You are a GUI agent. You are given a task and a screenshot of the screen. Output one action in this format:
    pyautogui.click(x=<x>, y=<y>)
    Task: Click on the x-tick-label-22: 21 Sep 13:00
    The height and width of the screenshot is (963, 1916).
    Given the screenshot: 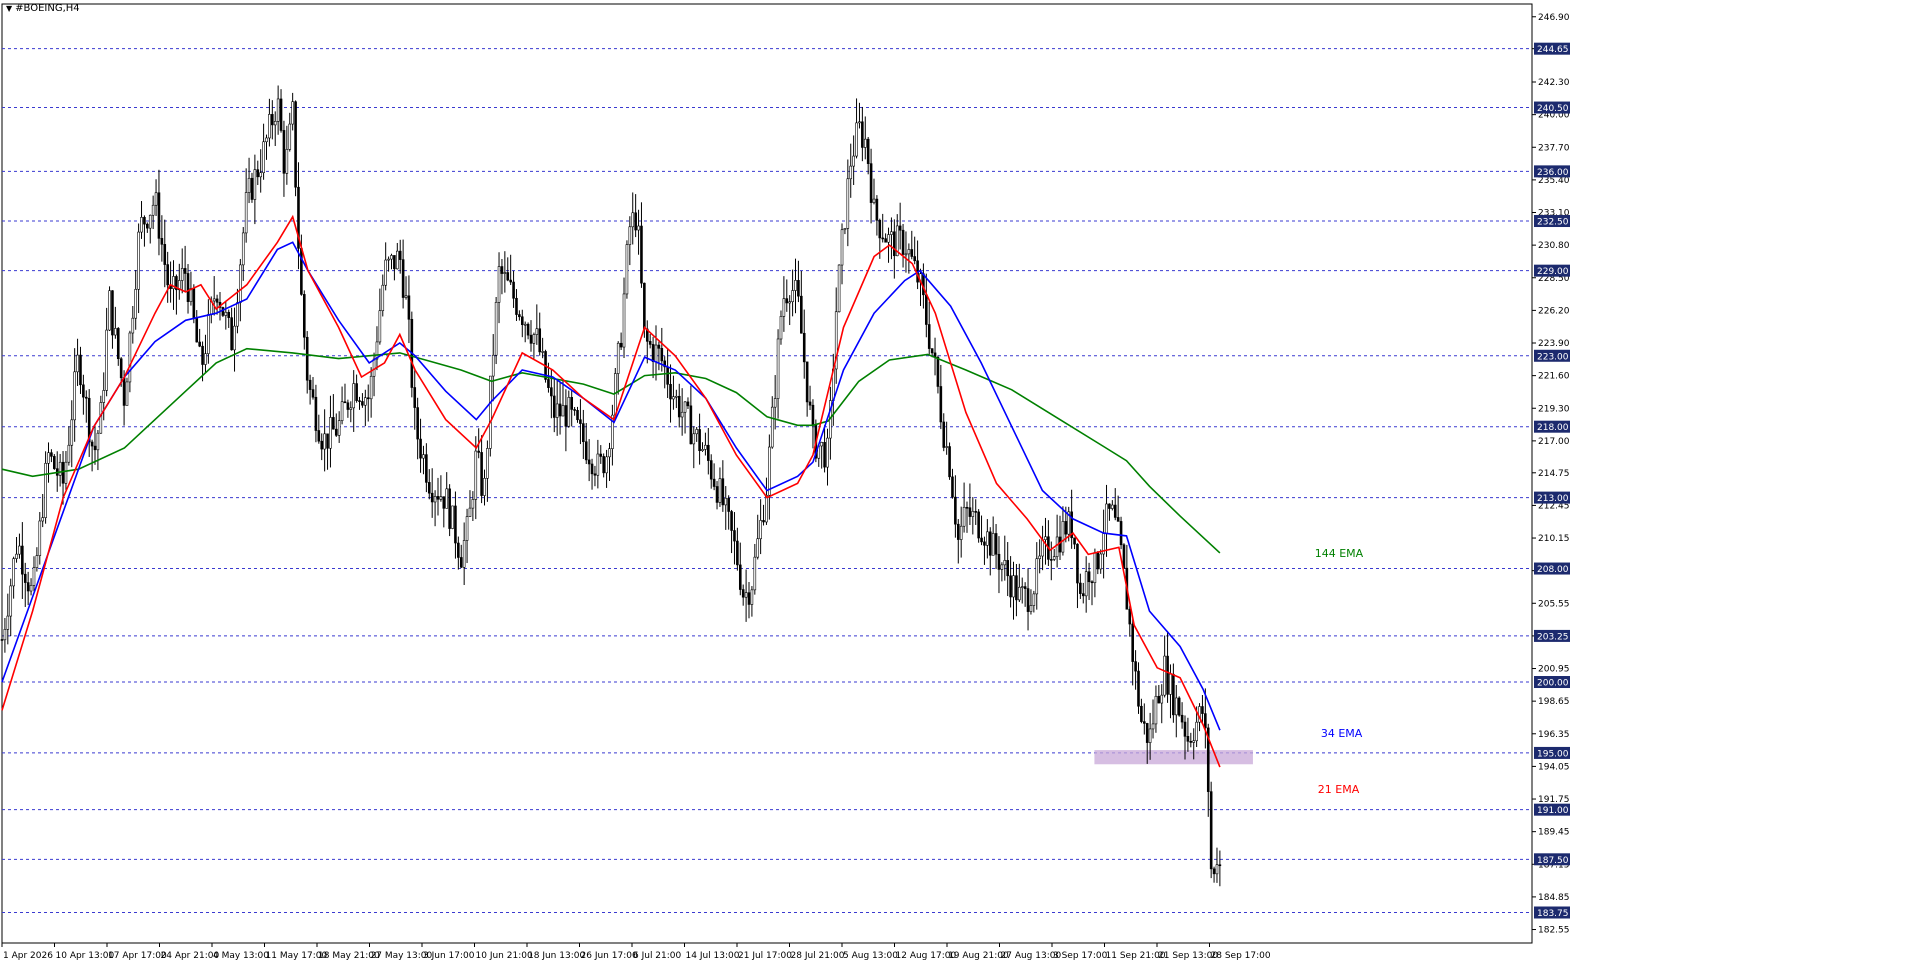 What is the action you would take?
    pyautogui.click(x=1188, y=956)
    